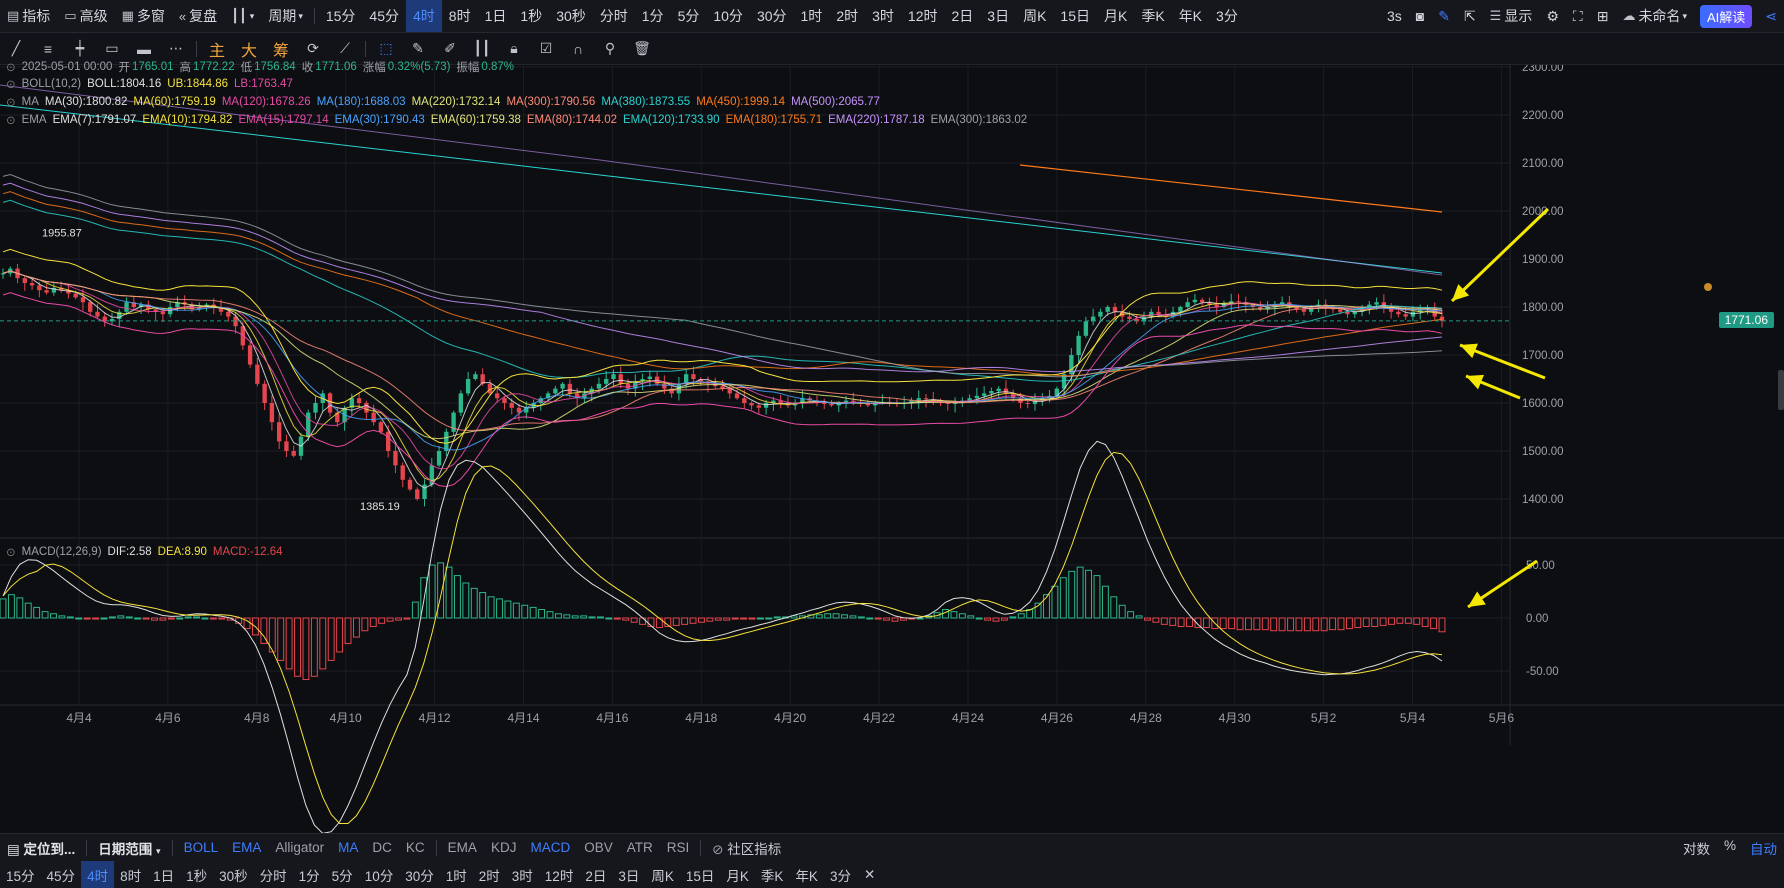 The height and width of the screenshot is (888, 1784). Describe the element at coordinates (531, 16) in the screenshot. I see `period-tab: 1秒` at that location.